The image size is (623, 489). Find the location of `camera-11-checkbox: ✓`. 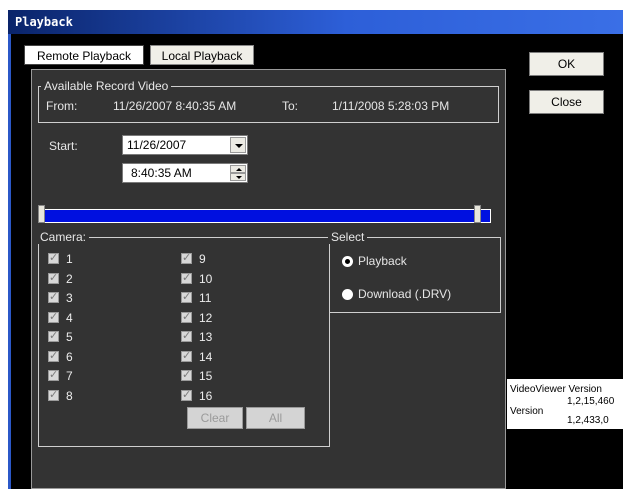

camera-11-checkbox: ✓ is located at coordinates (187, 298).